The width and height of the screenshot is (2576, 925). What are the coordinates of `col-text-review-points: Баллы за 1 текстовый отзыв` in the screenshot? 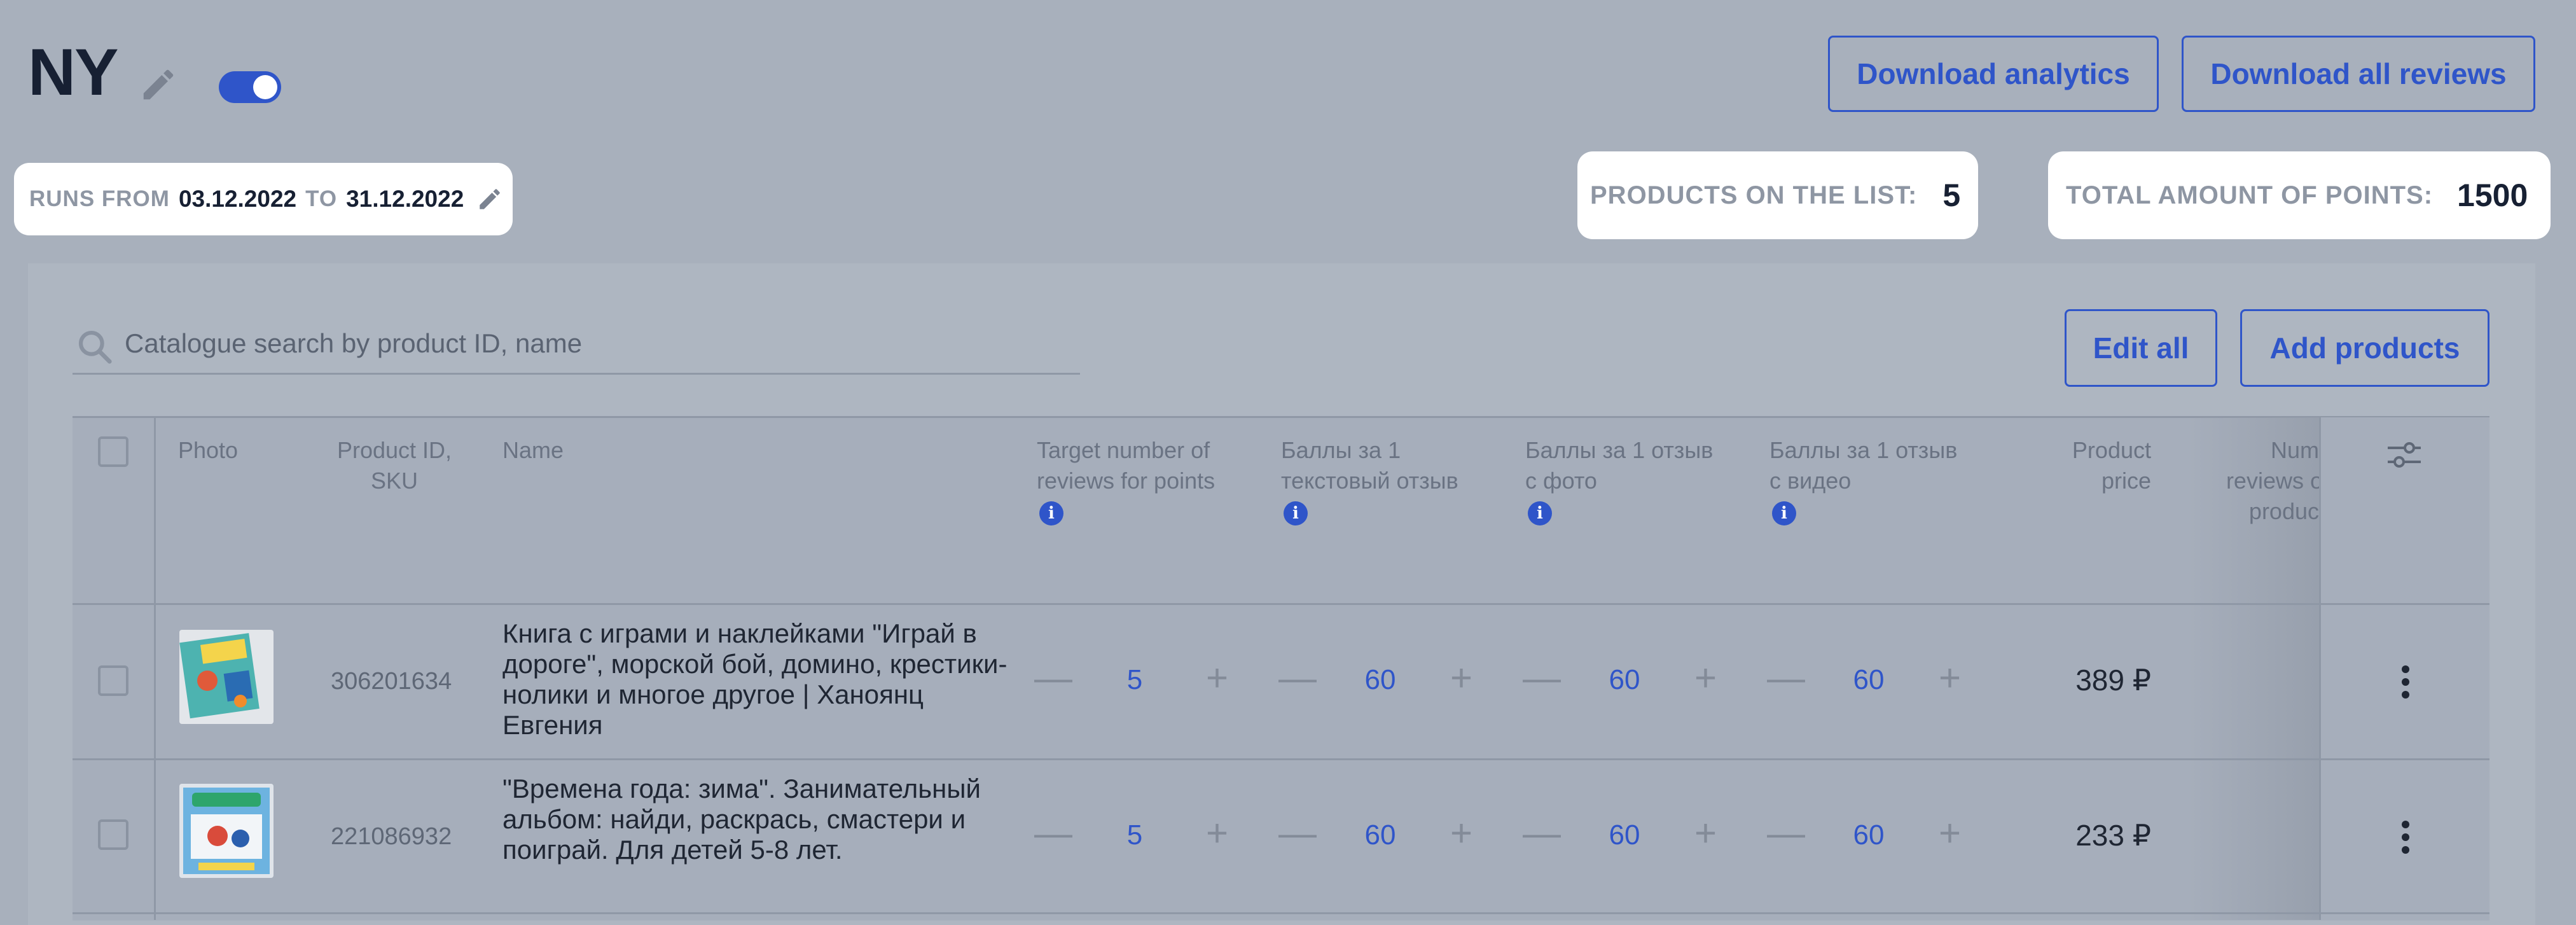 It's located at (1369, 465).